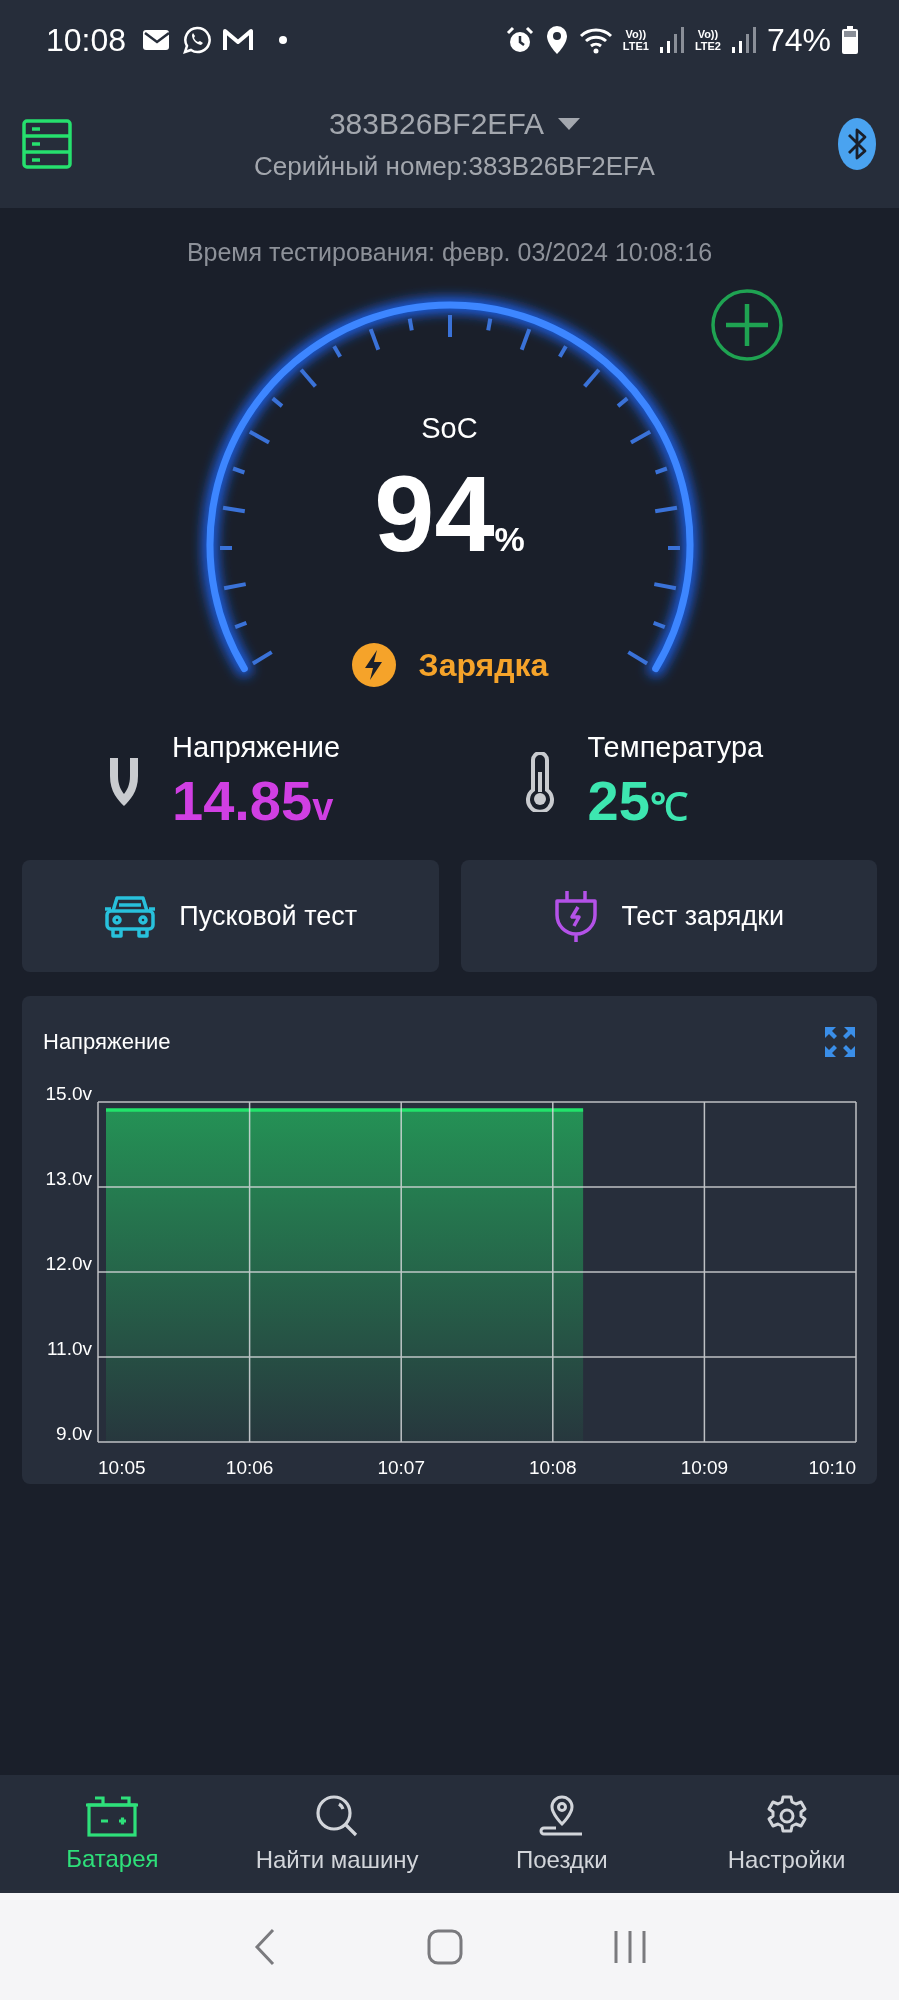 This screenshot has height=2000, width=899. Describe the element at coordinates (68, 1263) in the screenshot. I see `y-axis-label: 12.0v` at that location.